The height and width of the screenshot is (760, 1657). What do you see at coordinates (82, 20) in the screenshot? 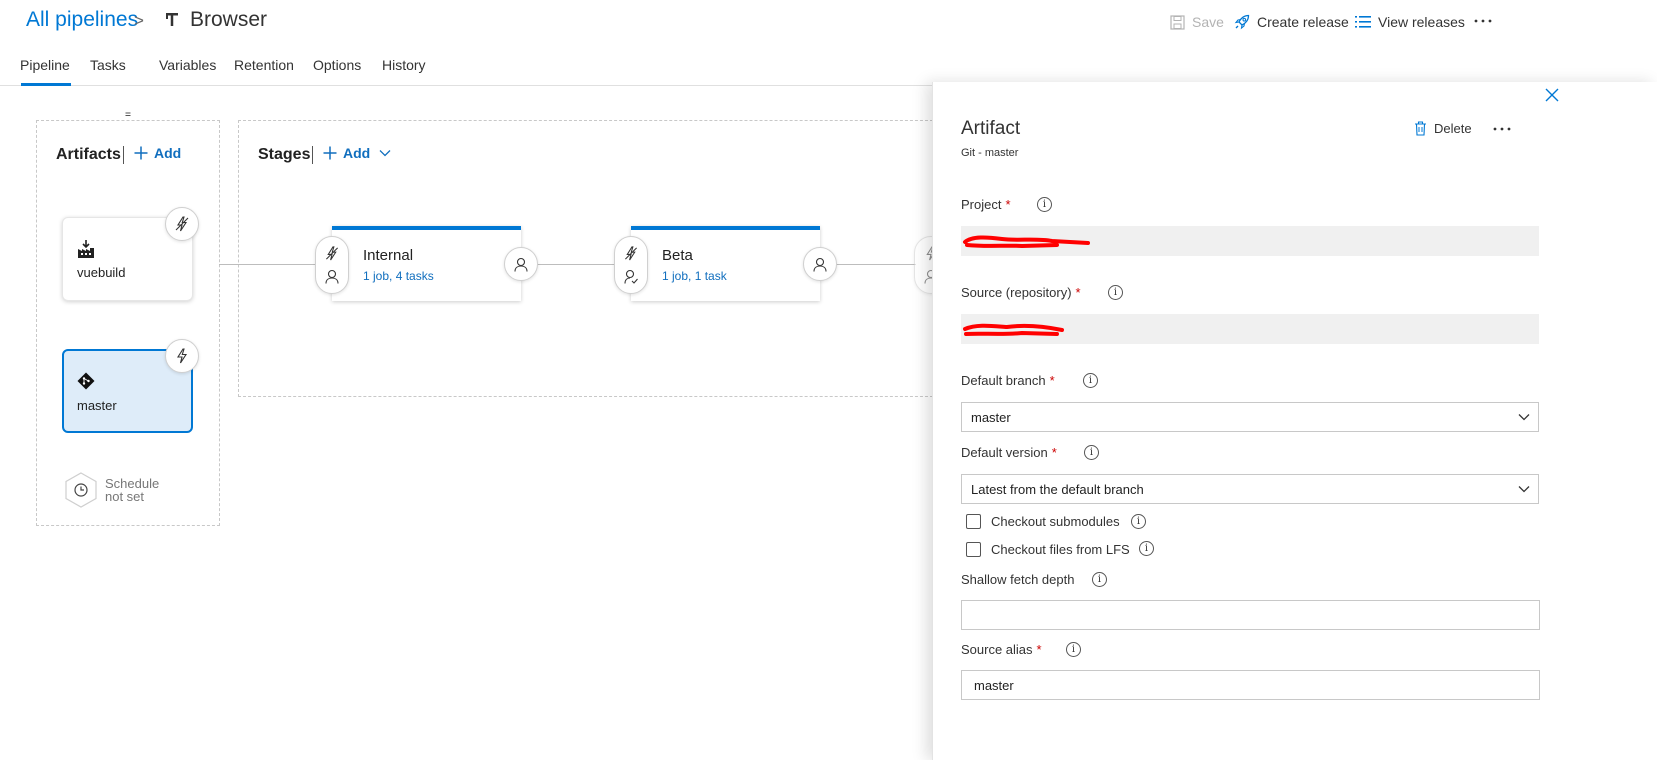
I see `breadcrumb-all-pipelines: All pipelines` at bounding box center [82, 20].